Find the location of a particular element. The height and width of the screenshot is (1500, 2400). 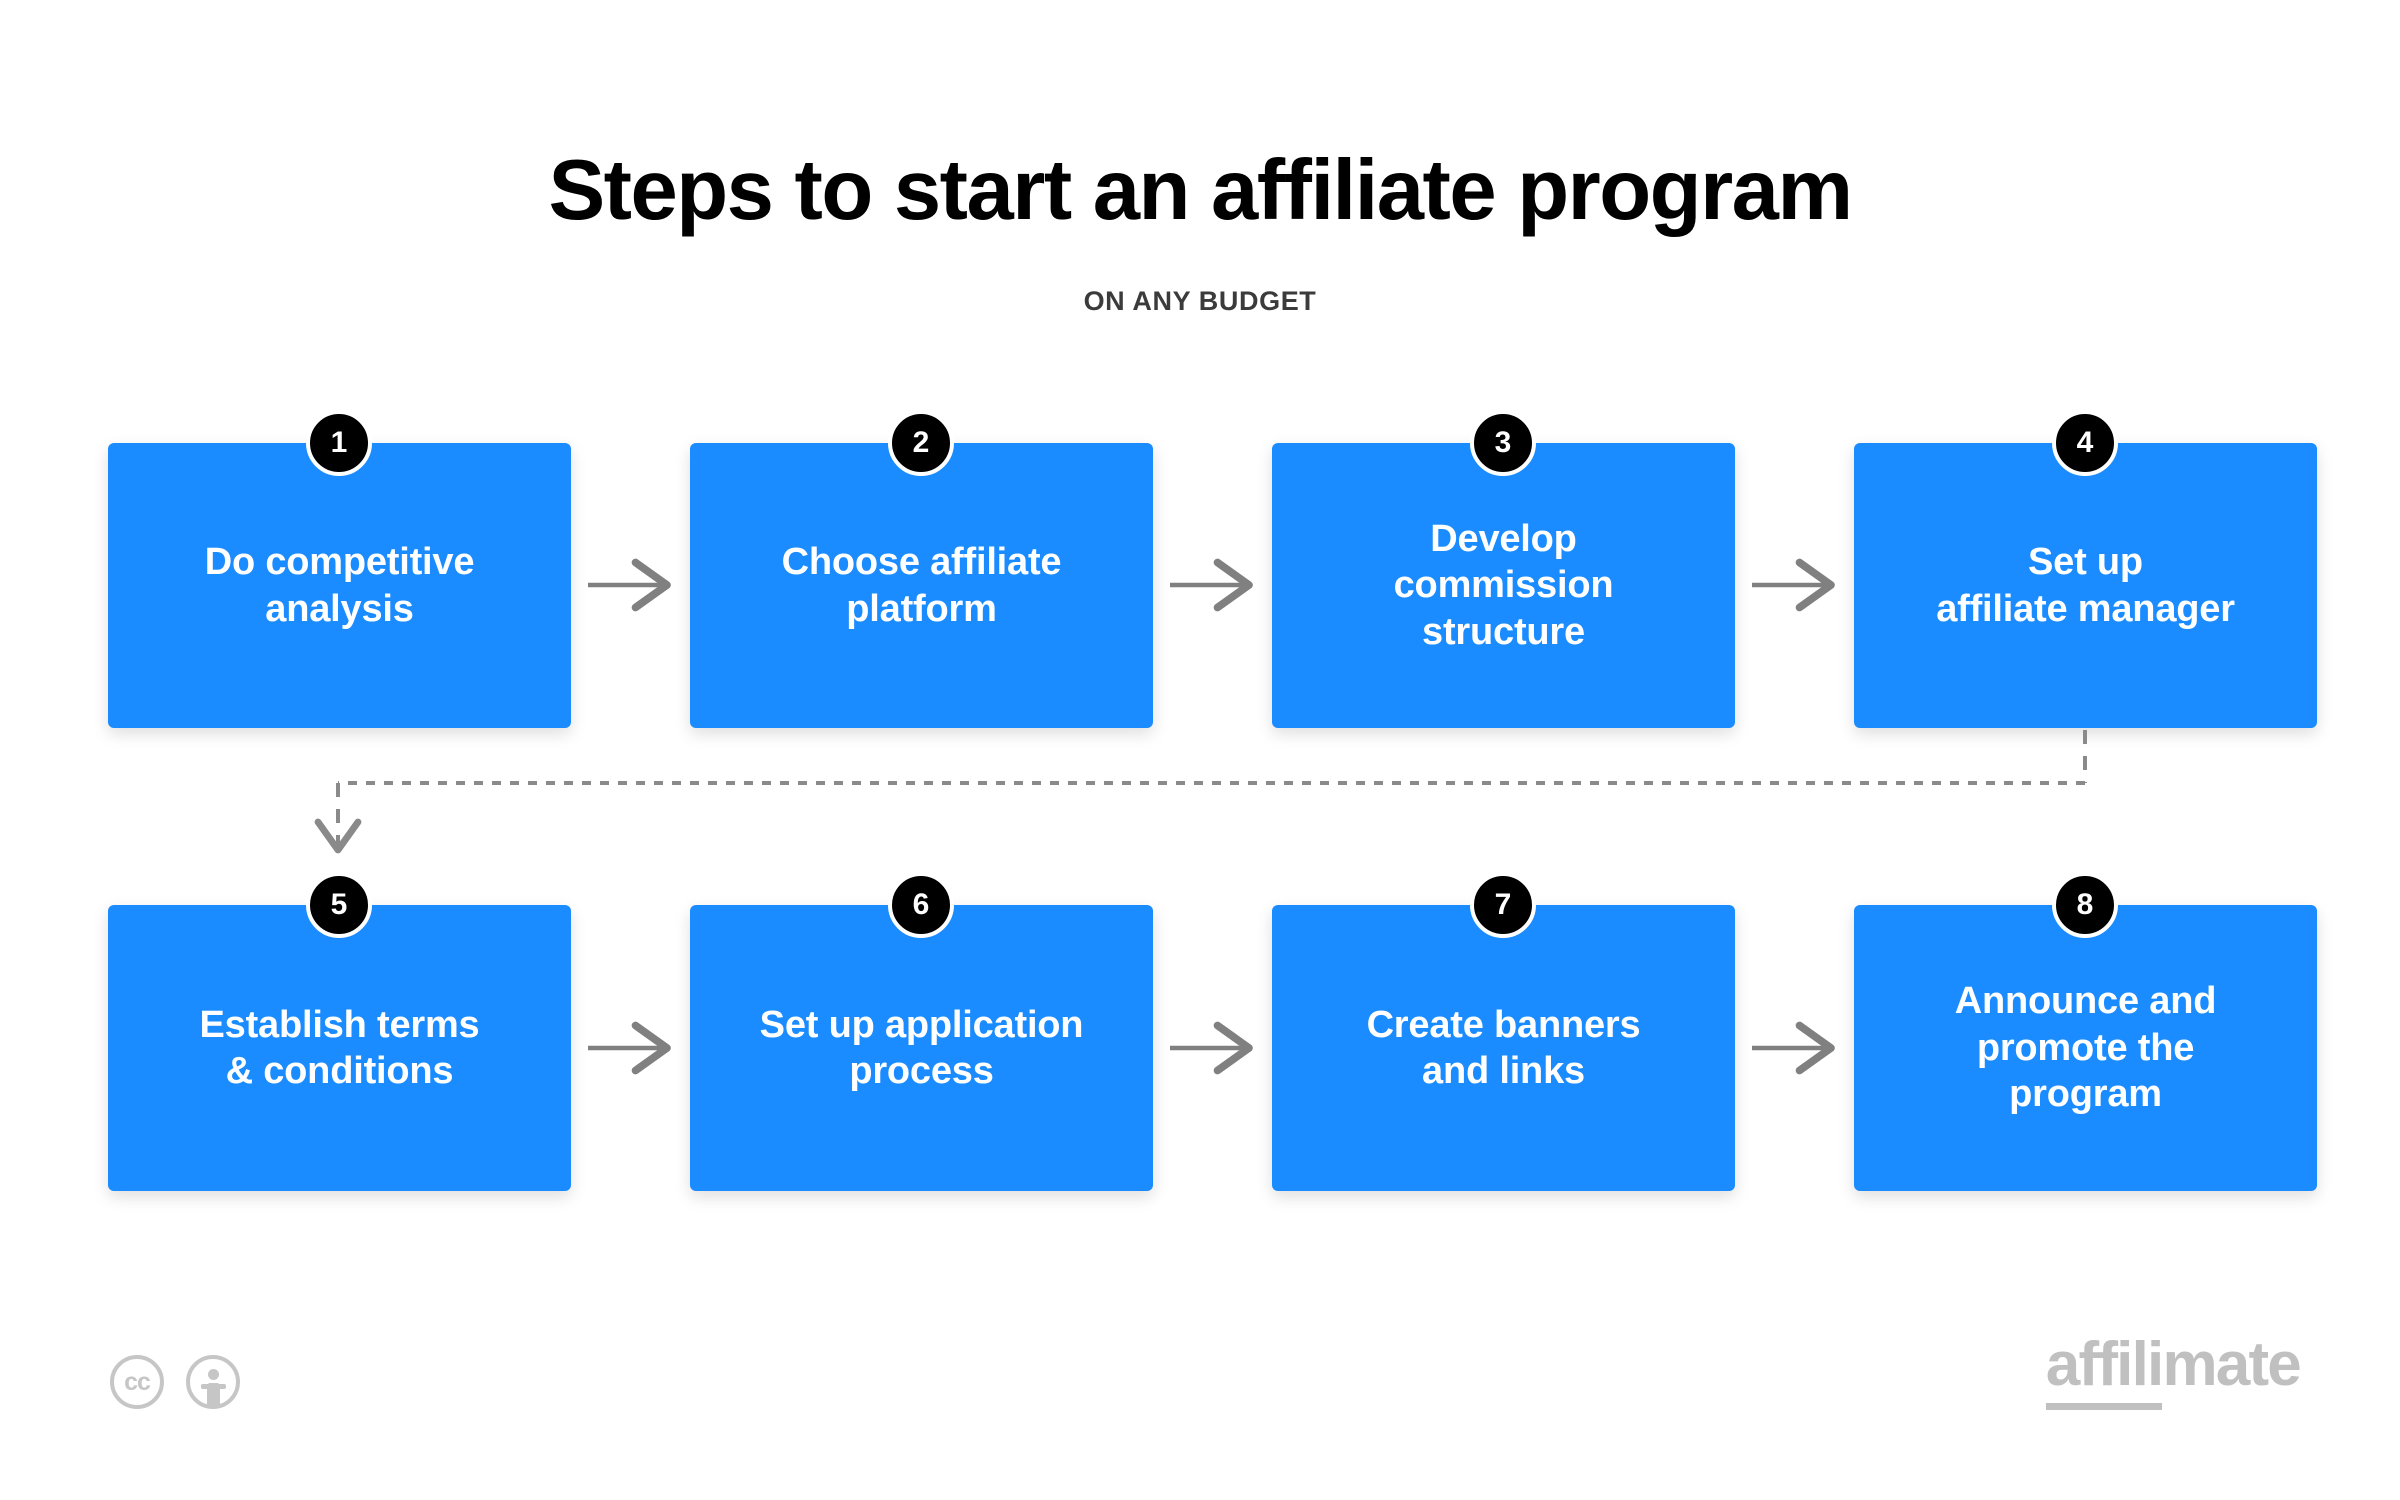

step-badge-6: 6 is located at coordinates (921, 905).